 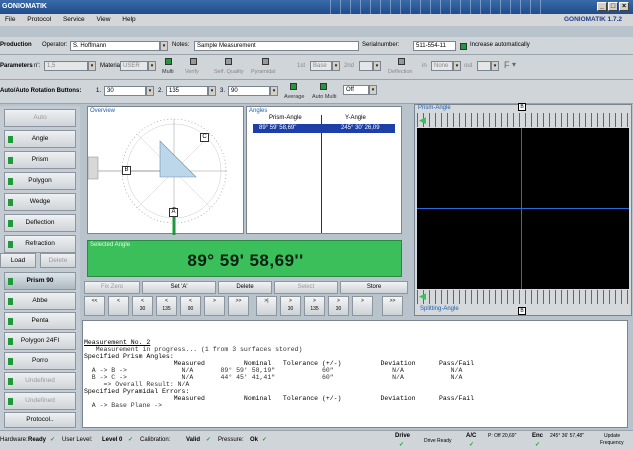 What do you see at coordinates (434, 46) in the screenshot?
I see `serial-field: 511-554-11` at bounding box center [434, 46].